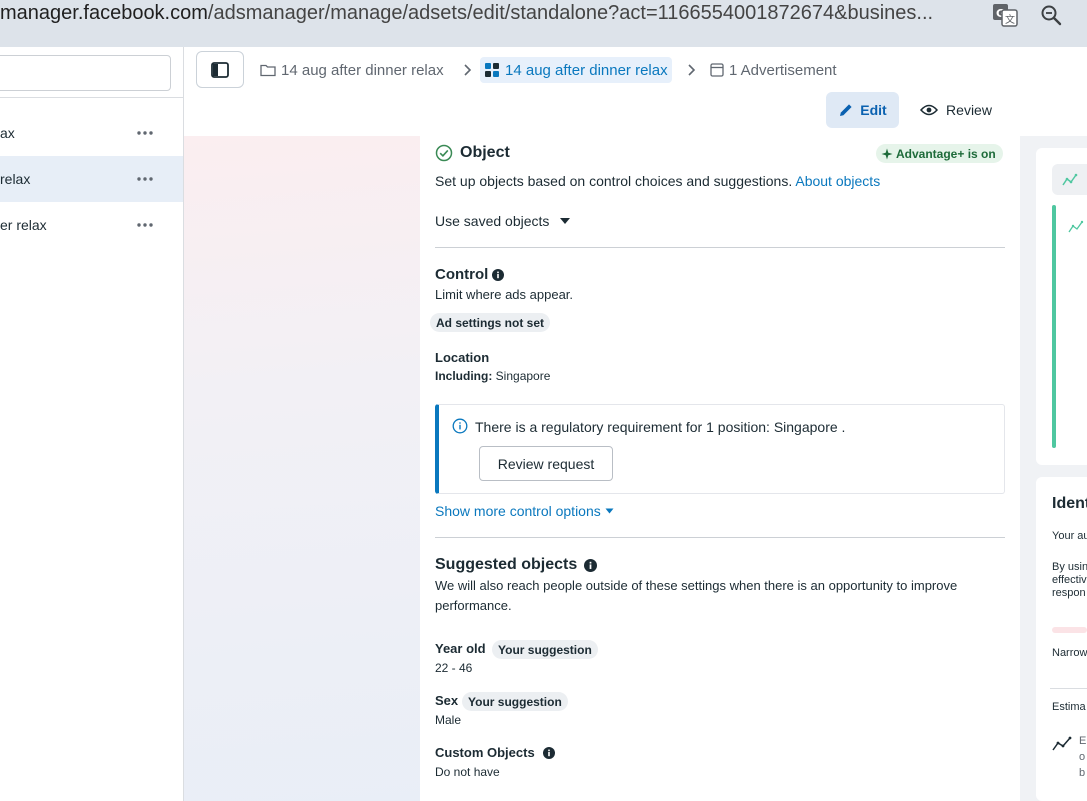 The width and height of the screenshot is (1087, 801). Describe the element at coordinates (460, 648) in the screenshot. I see `age-title: Year old` at that location.